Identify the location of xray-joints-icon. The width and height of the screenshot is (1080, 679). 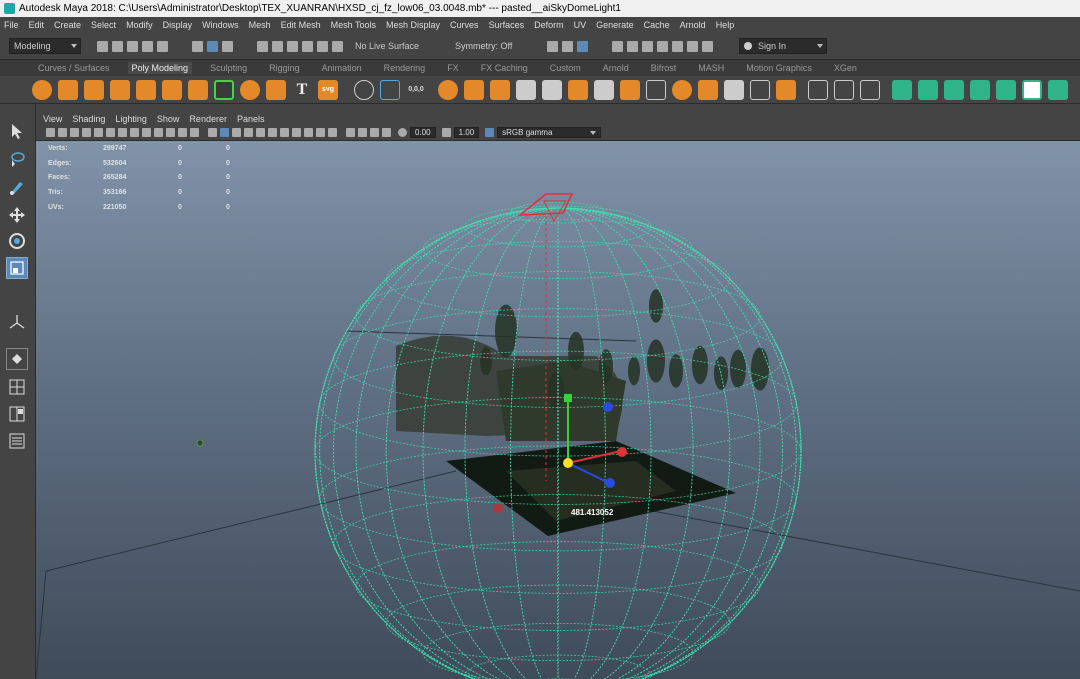
(374, 132).